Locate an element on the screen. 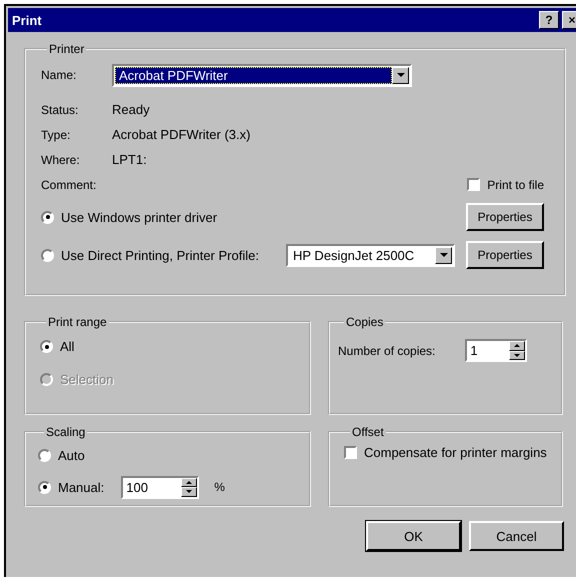  ok-button: OK is located at coordinates (413, 536).